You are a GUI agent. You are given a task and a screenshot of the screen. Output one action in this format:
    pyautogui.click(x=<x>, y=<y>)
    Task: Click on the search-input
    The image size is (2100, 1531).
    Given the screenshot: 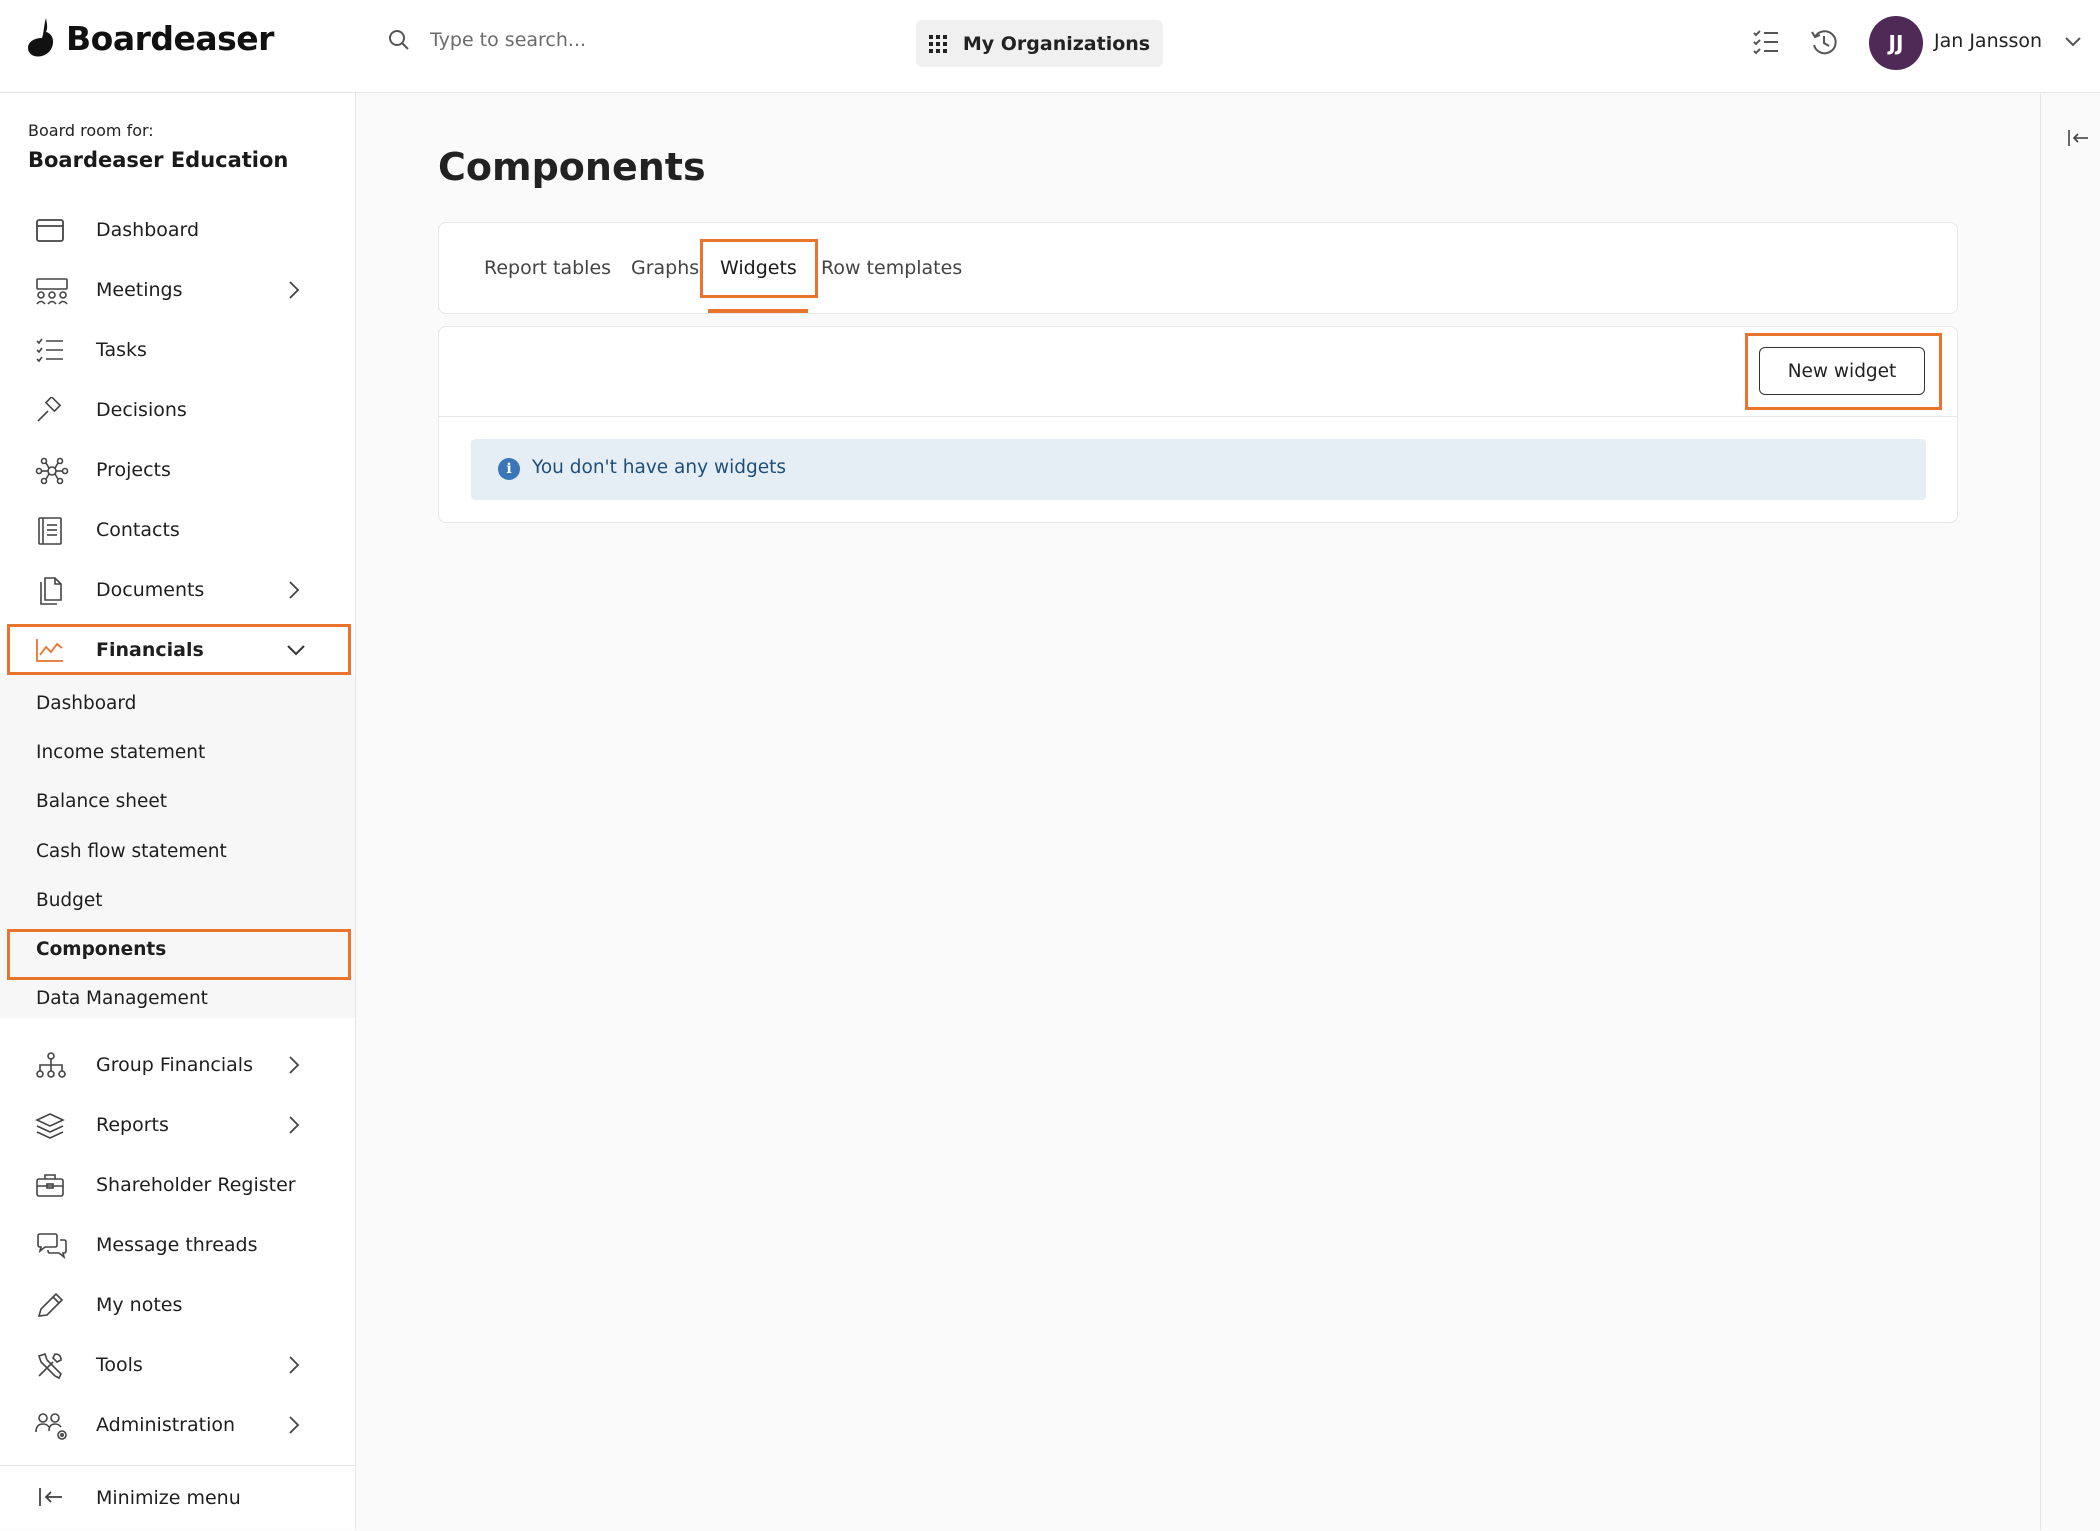 What is the action you would take?
    pyautogui.click(x=640, y=40)
    